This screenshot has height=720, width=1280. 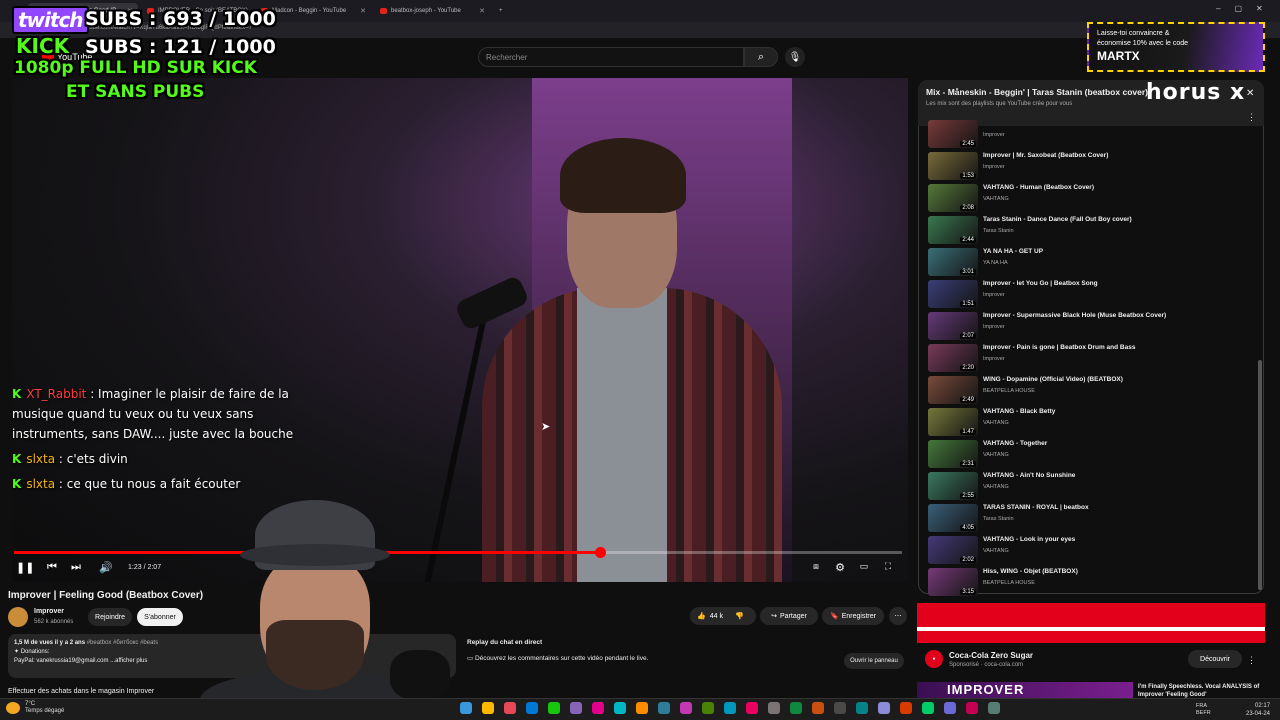 I want to click on spotify-icon, so click(x=620, y=708).